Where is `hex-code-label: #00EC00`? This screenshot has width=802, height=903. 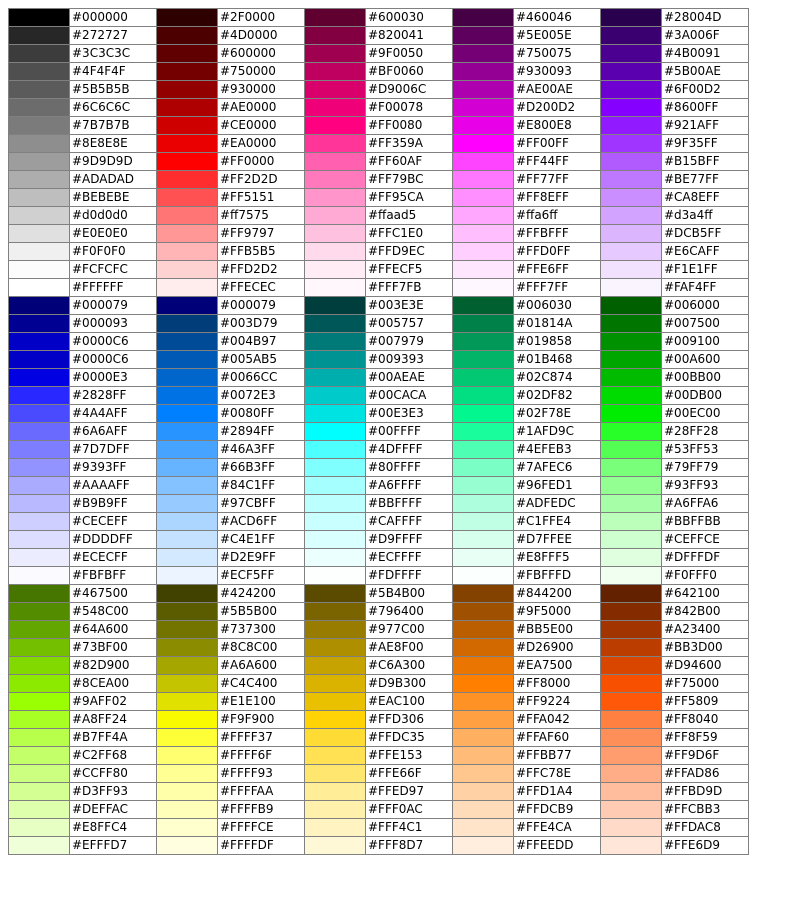
hex-code-label: #00EC00 is located at coordinates (705, 413).